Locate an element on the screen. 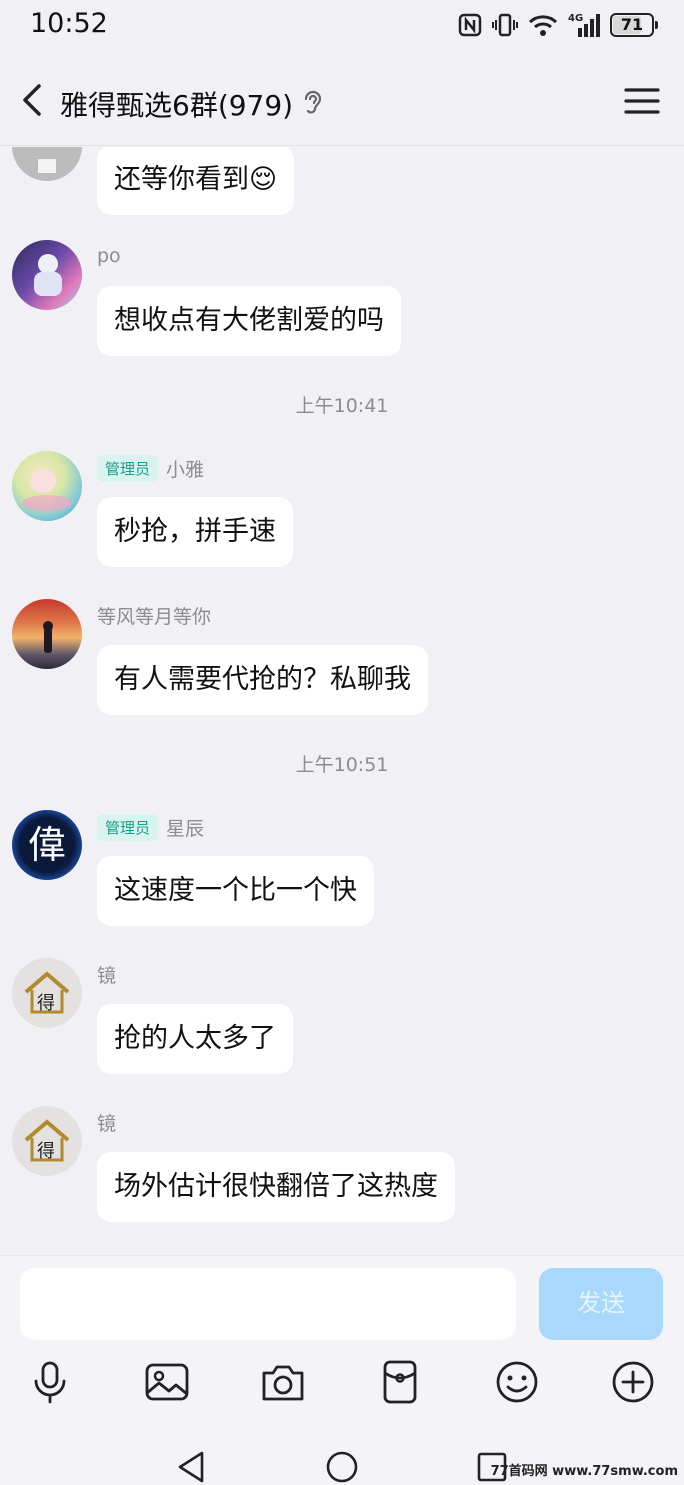  back-button is located at coordinates (34, 100).